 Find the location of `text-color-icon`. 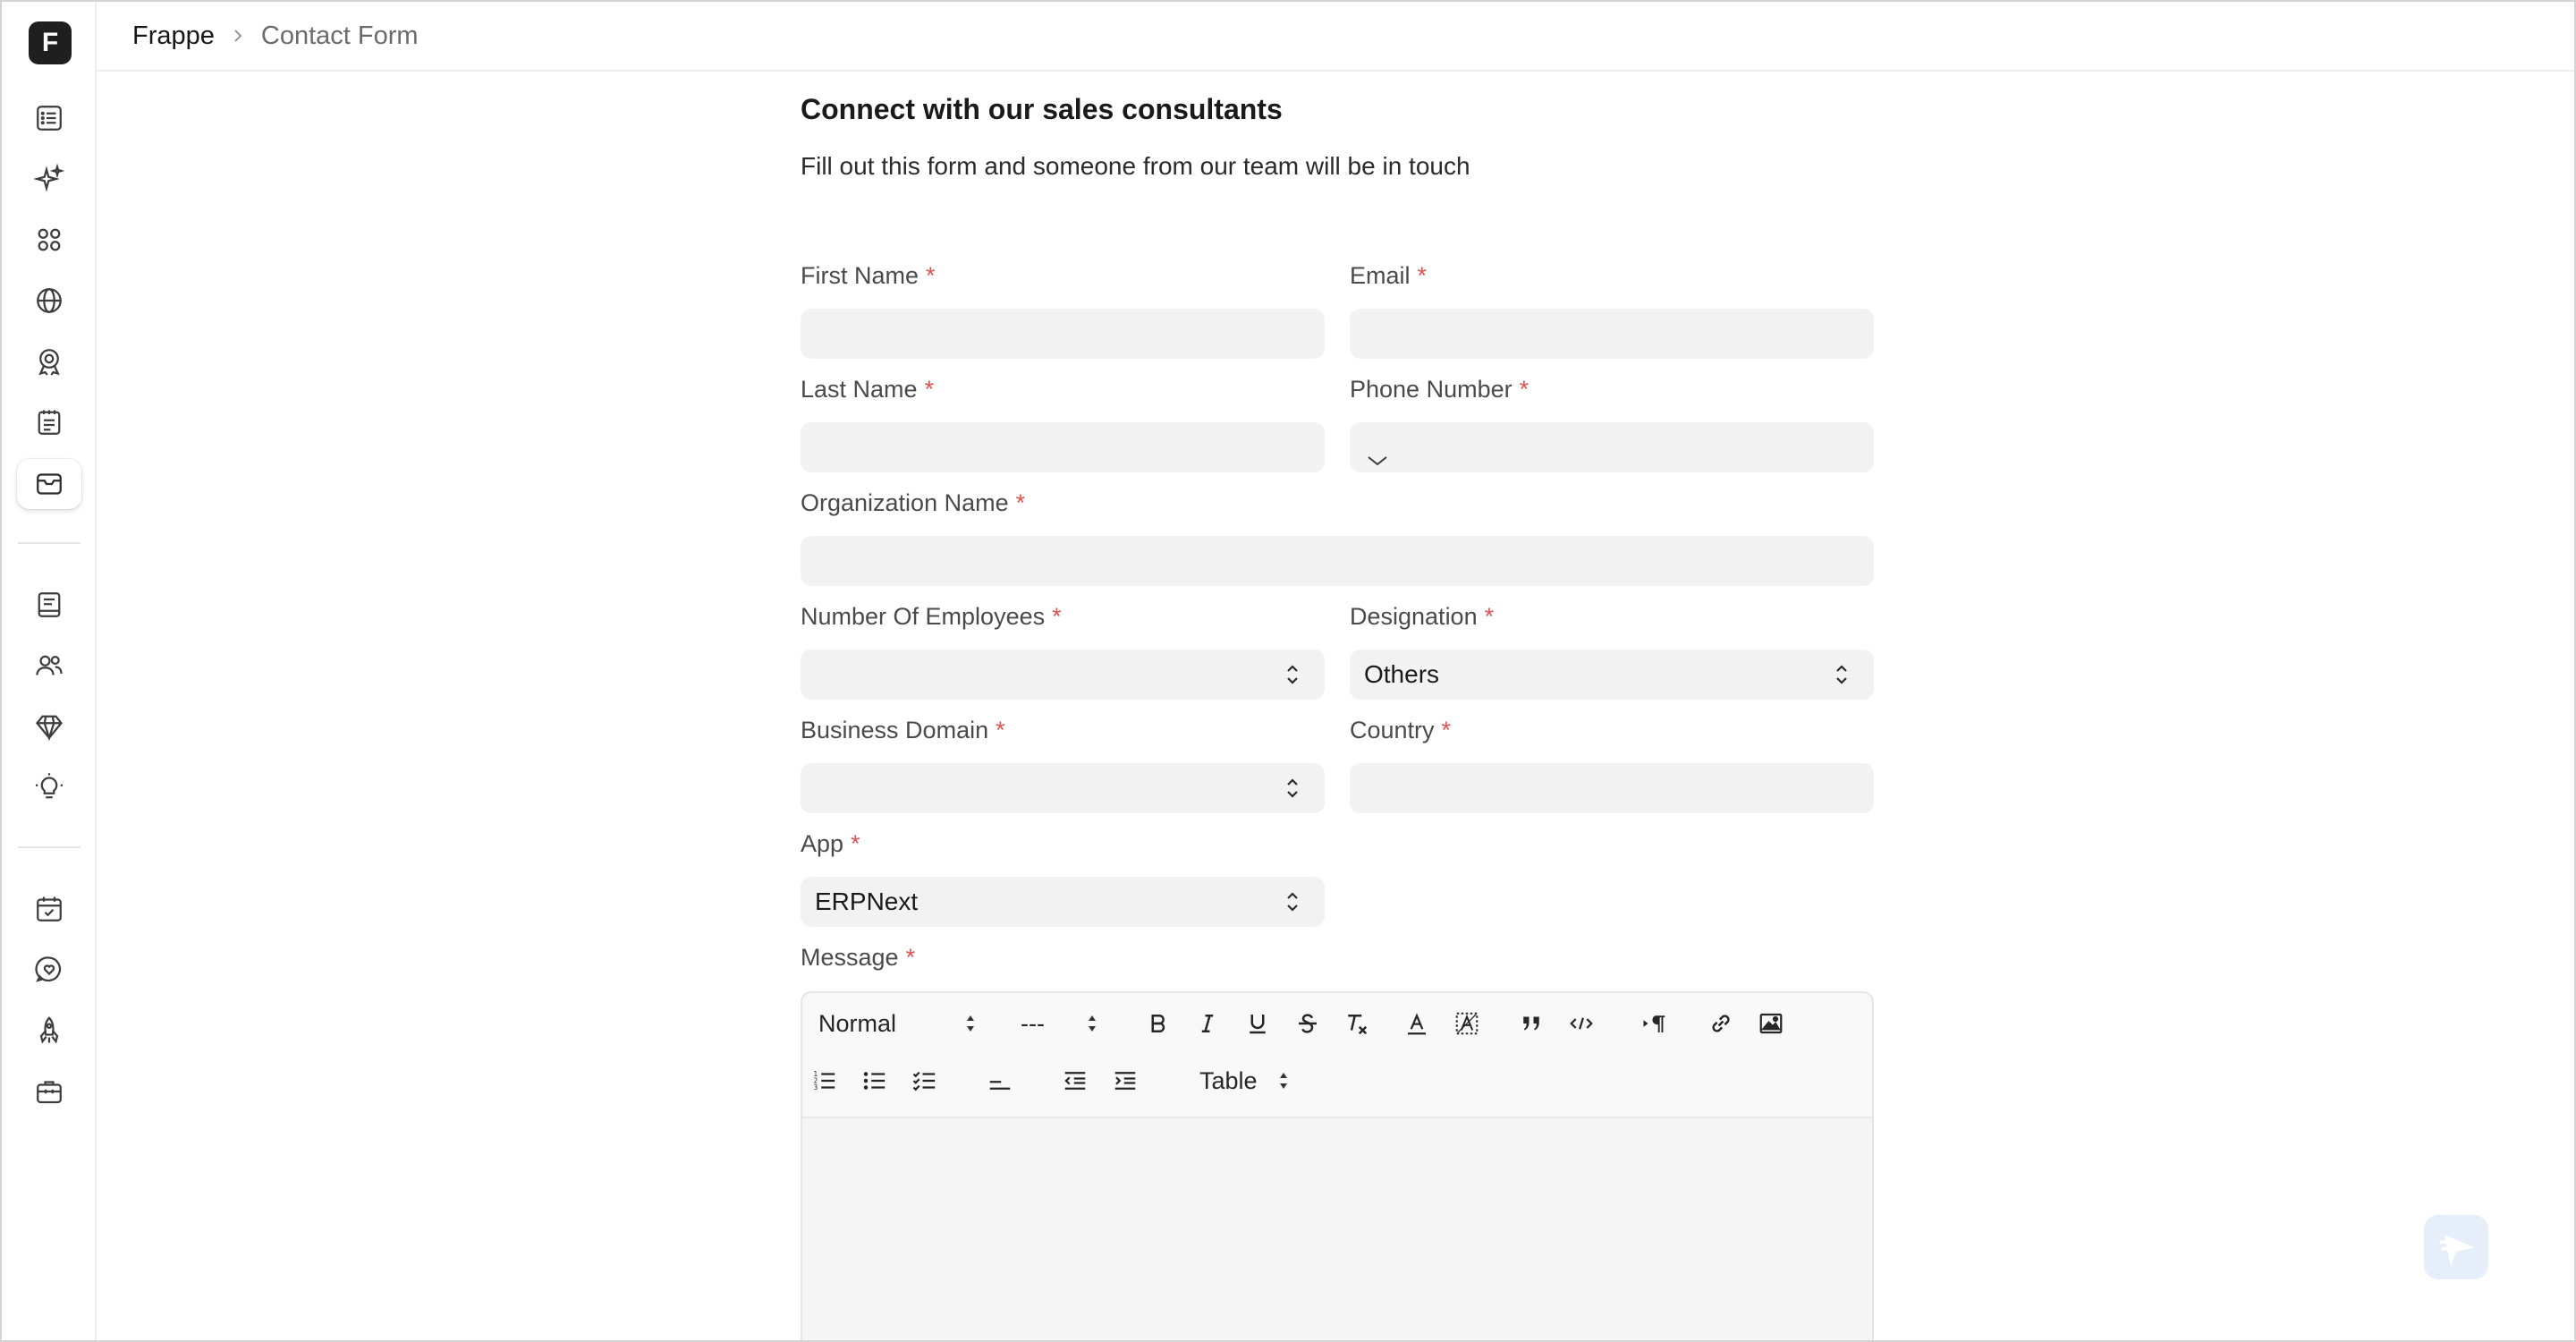

text-color-icon is located at coordinates (1417, 1024).